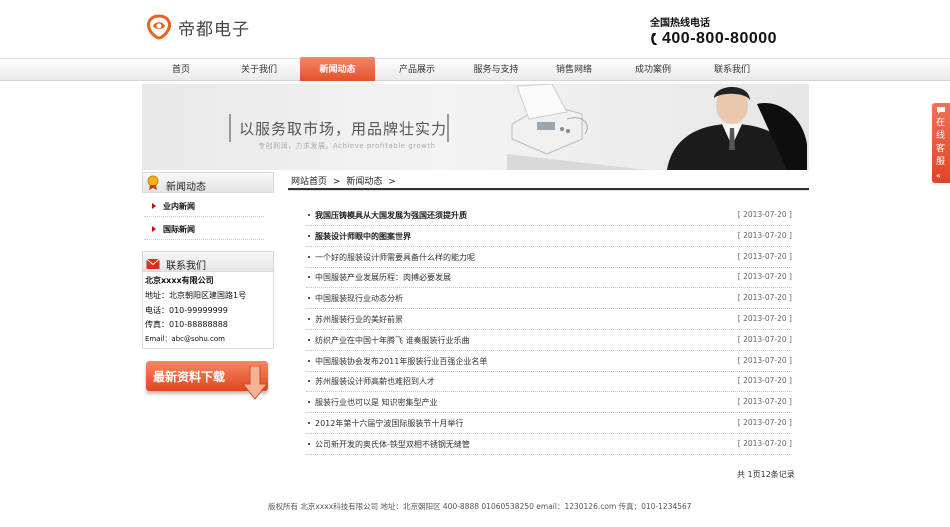 This screenshot has width=950, height=527. Describe the element at coordinates (159, 27) in the screenshot. I see `logo-icon` at that location.